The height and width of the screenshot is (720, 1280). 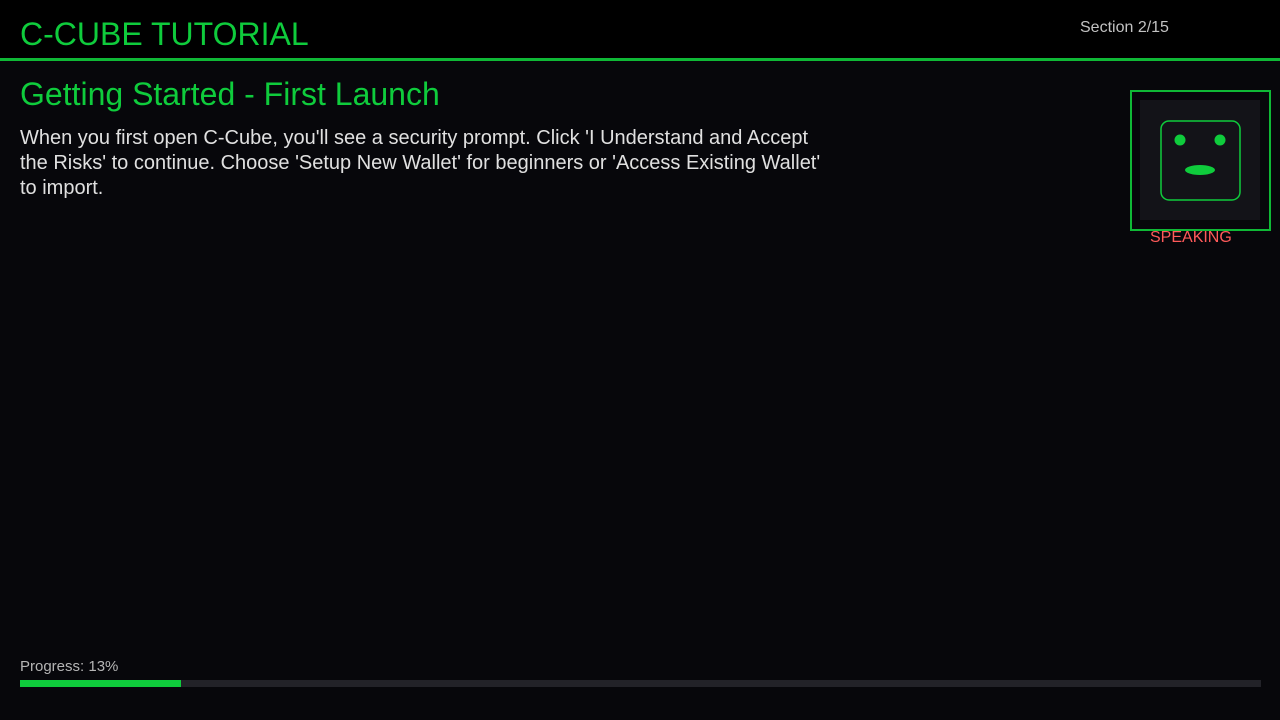 I want to click on left-eye, so click(x=1180, y=140).